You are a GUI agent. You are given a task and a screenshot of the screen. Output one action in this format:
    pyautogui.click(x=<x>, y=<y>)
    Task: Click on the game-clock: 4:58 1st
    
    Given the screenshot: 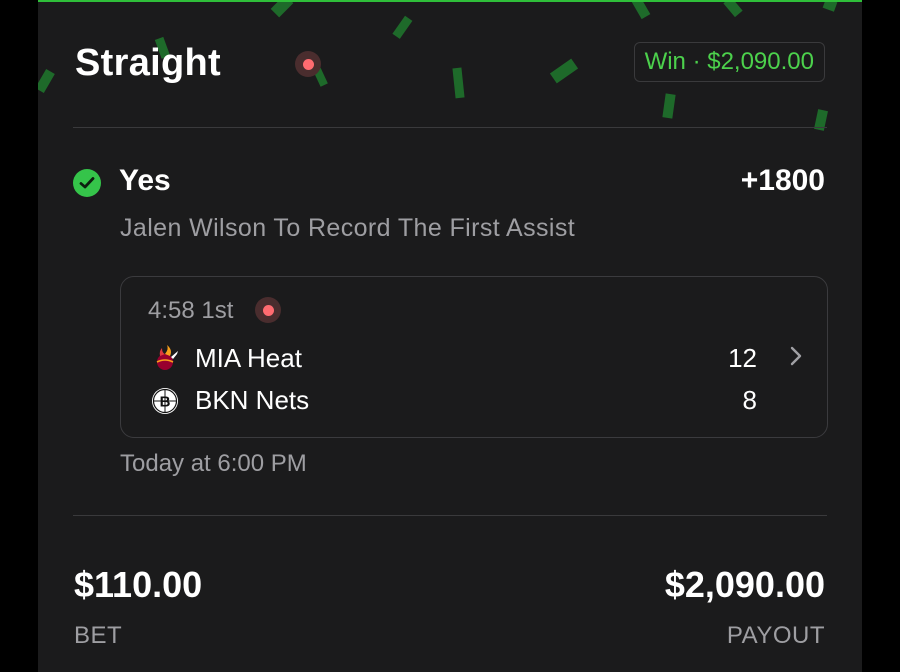 What is the action you would take?
    pyautogui.click(x=191, y=310)
    